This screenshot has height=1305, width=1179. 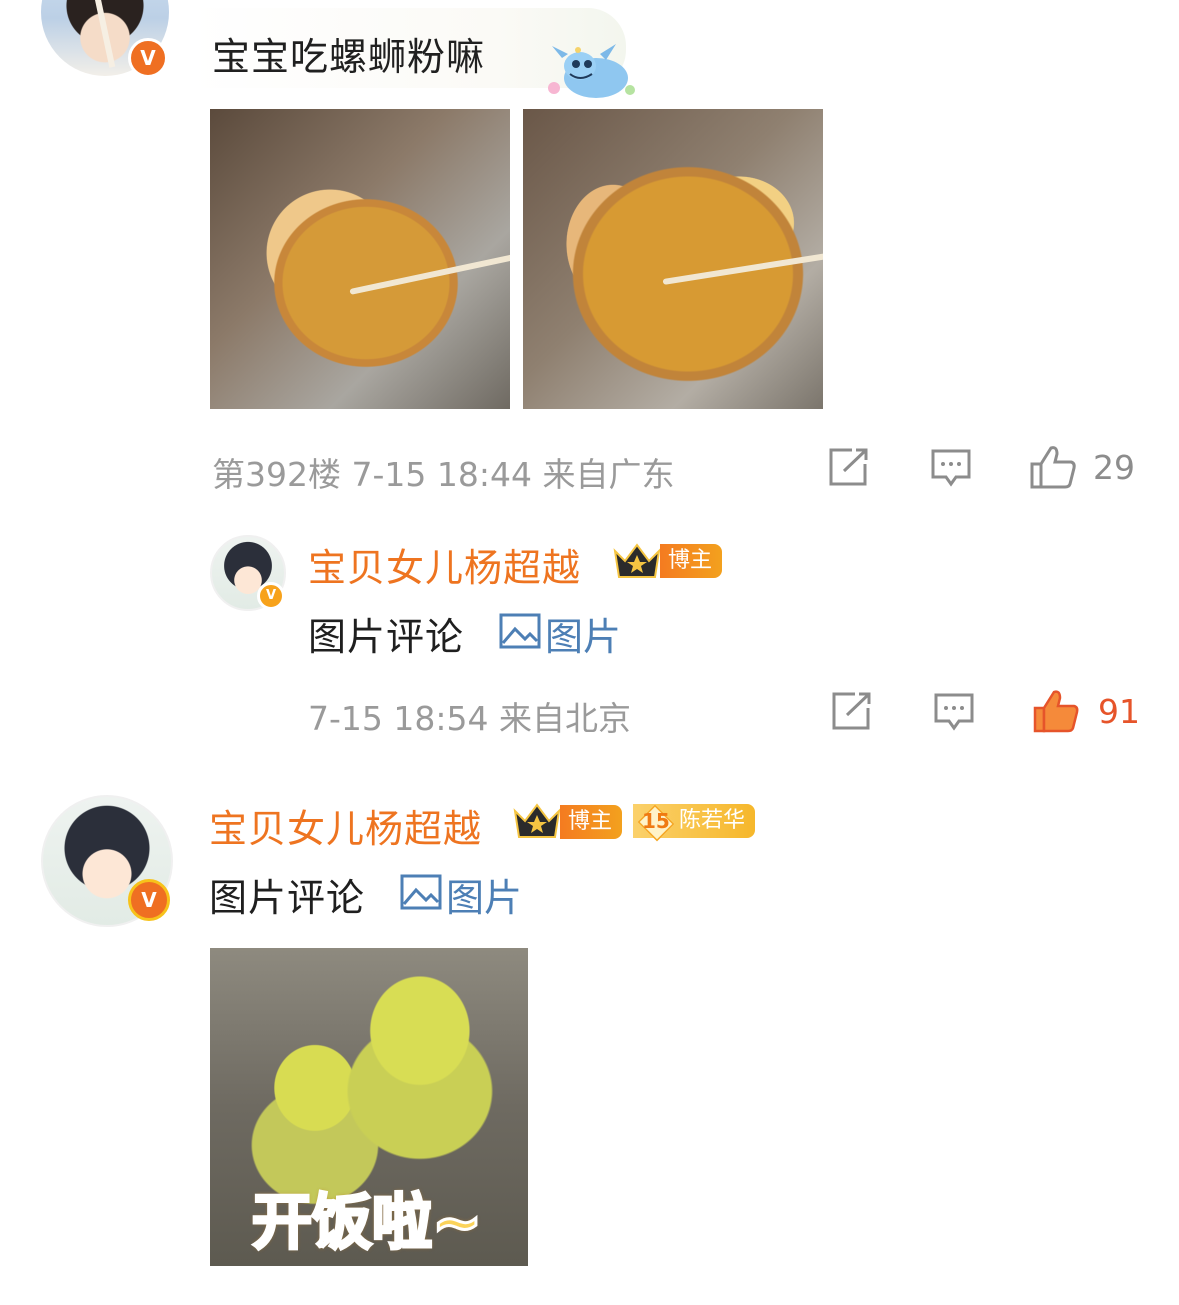 I want to click on like-count: 91, so click(x=1119, y=711).